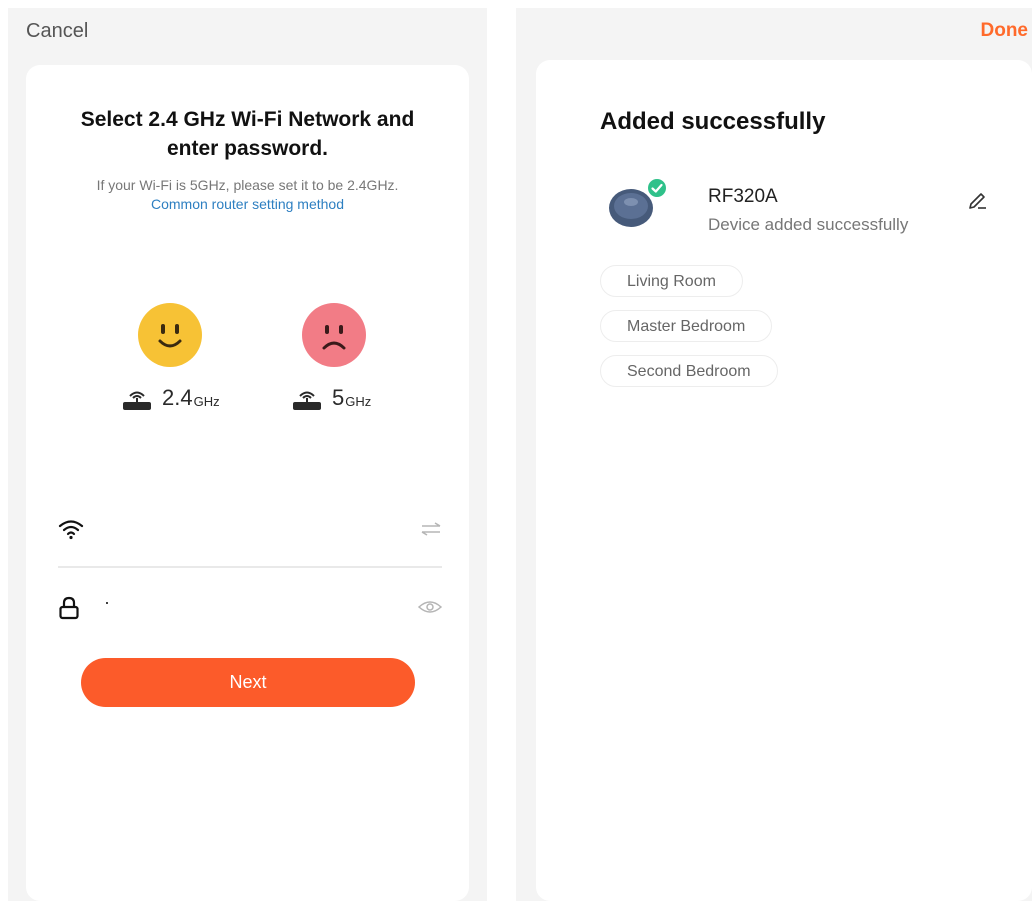 The width and height of the screenshot is (1032, 901). Describe the element at coordinates (250, 532) in the screenshot. I see `wifi-ssid-field` at that location.